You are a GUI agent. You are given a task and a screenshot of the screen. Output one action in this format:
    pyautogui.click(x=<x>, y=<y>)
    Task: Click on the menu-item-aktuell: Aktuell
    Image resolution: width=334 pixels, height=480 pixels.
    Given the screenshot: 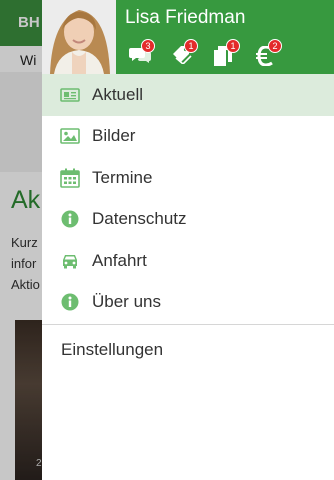 What is the action you would take?
    pyautogui.click(x=188, y=95)
    